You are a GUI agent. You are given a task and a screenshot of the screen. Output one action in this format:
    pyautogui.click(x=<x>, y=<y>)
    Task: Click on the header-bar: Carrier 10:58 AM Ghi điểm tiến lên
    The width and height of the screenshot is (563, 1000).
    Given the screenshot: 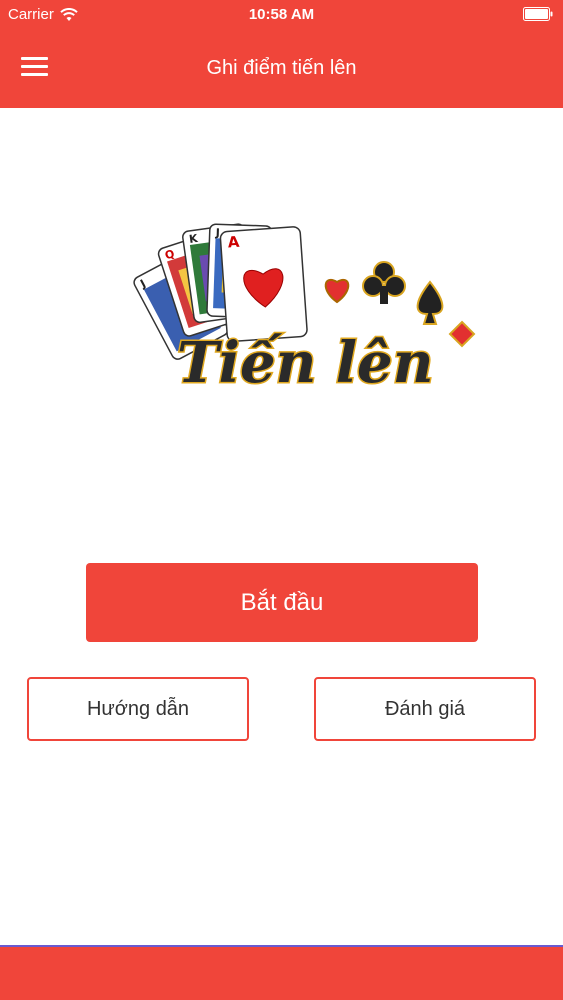 What is the action you would take?
    pyautogui.click(x=281, y=54)
    